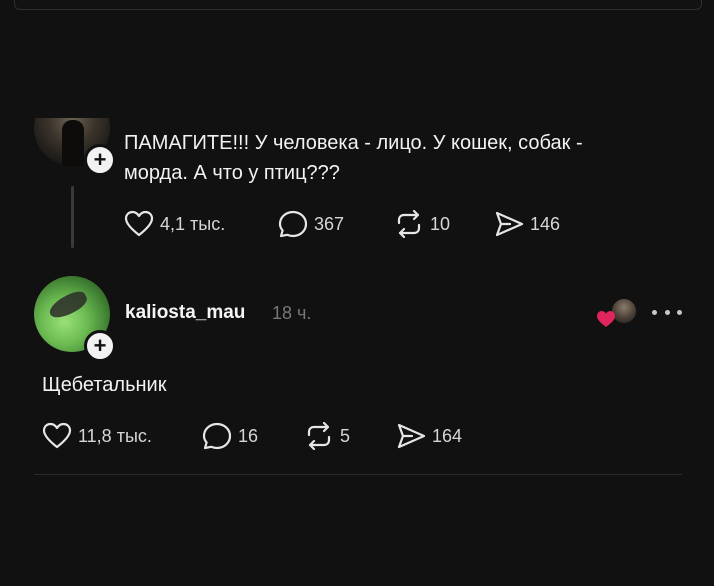 This screenshot has height=586, width=714. I want to click on red-heart-icon, so click(606, 319).